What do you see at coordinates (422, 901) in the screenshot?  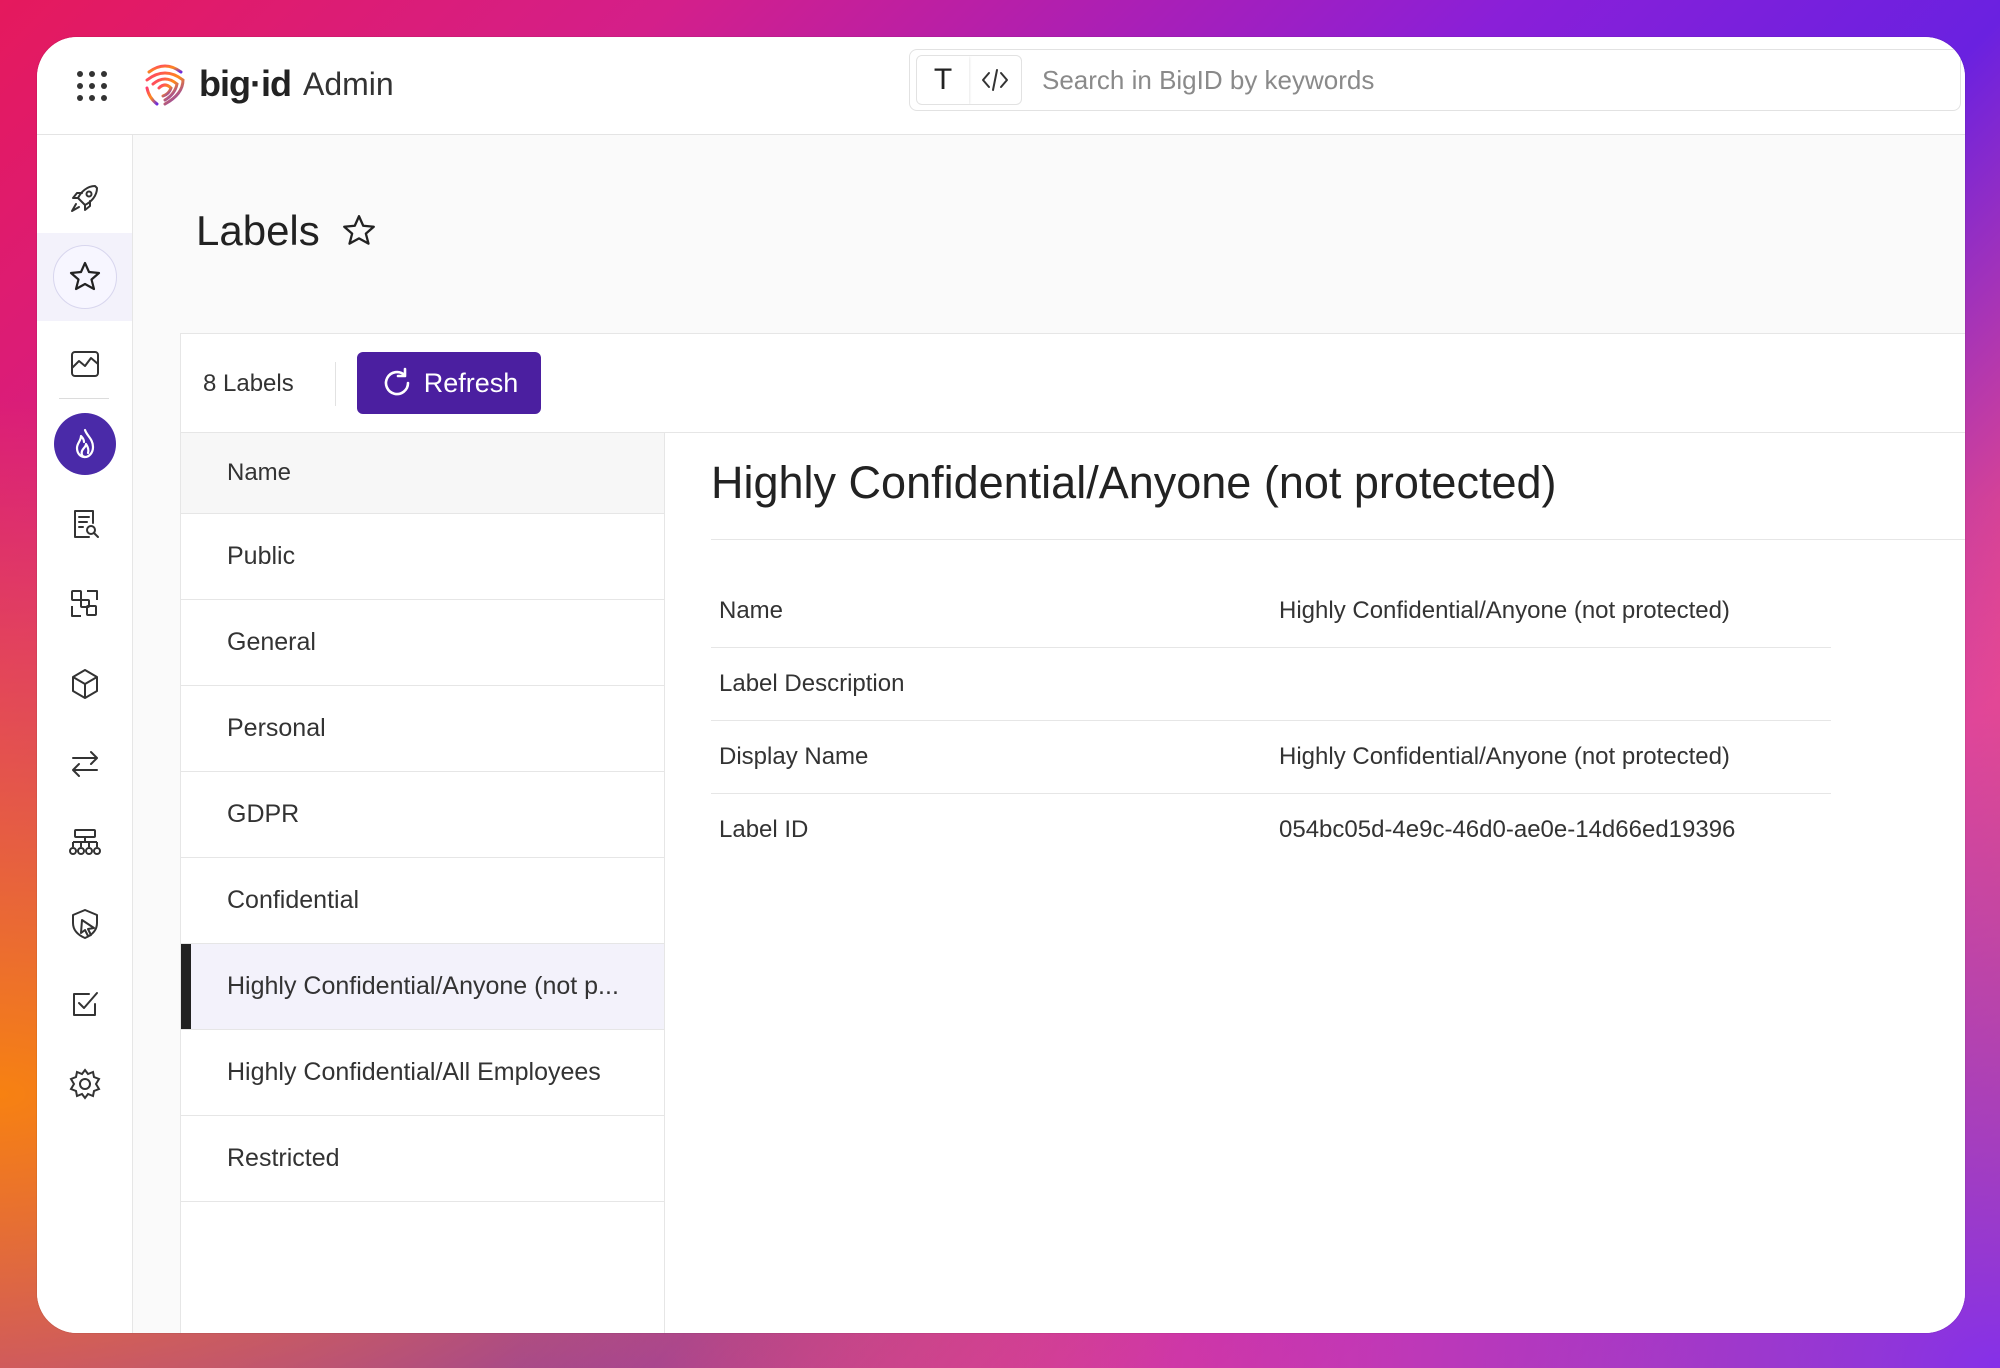 I see `list-item: Confidential` at bounding box center [422, 901].